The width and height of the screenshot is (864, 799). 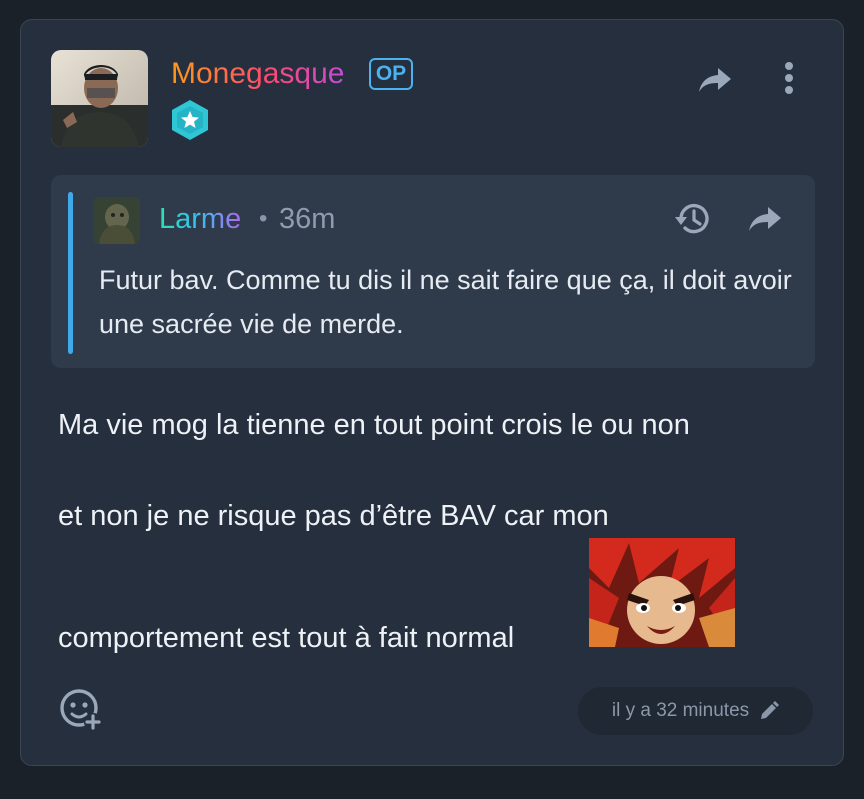 What do you see at coordinates (70, 273) in the screenshot?
I see `quote-bar` at bounding box center [70, 273].